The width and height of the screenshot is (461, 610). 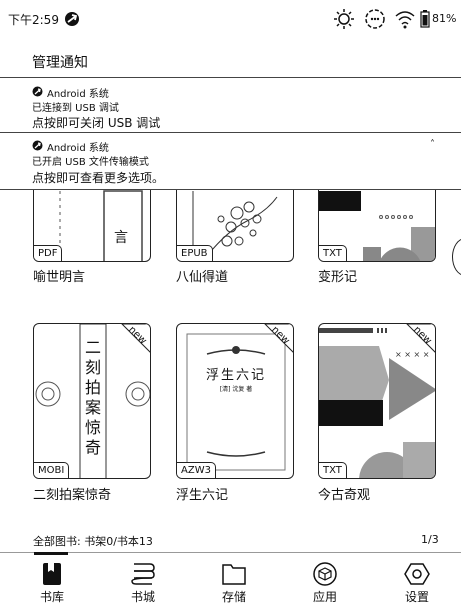 What do you see at coordinates (344, 19) in the screenshot?
I see `brightness-icon` at bounding box center [344, 19].